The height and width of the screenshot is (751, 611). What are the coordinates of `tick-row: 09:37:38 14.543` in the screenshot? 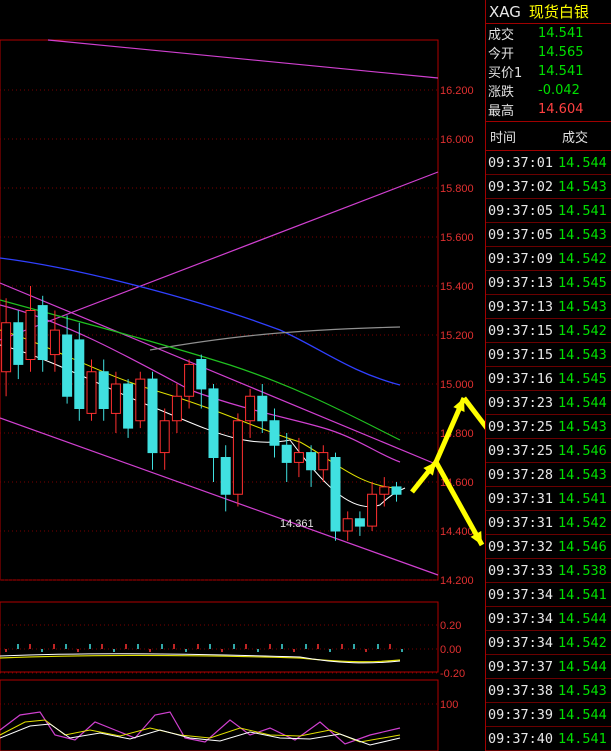 It's located at (548, 691).